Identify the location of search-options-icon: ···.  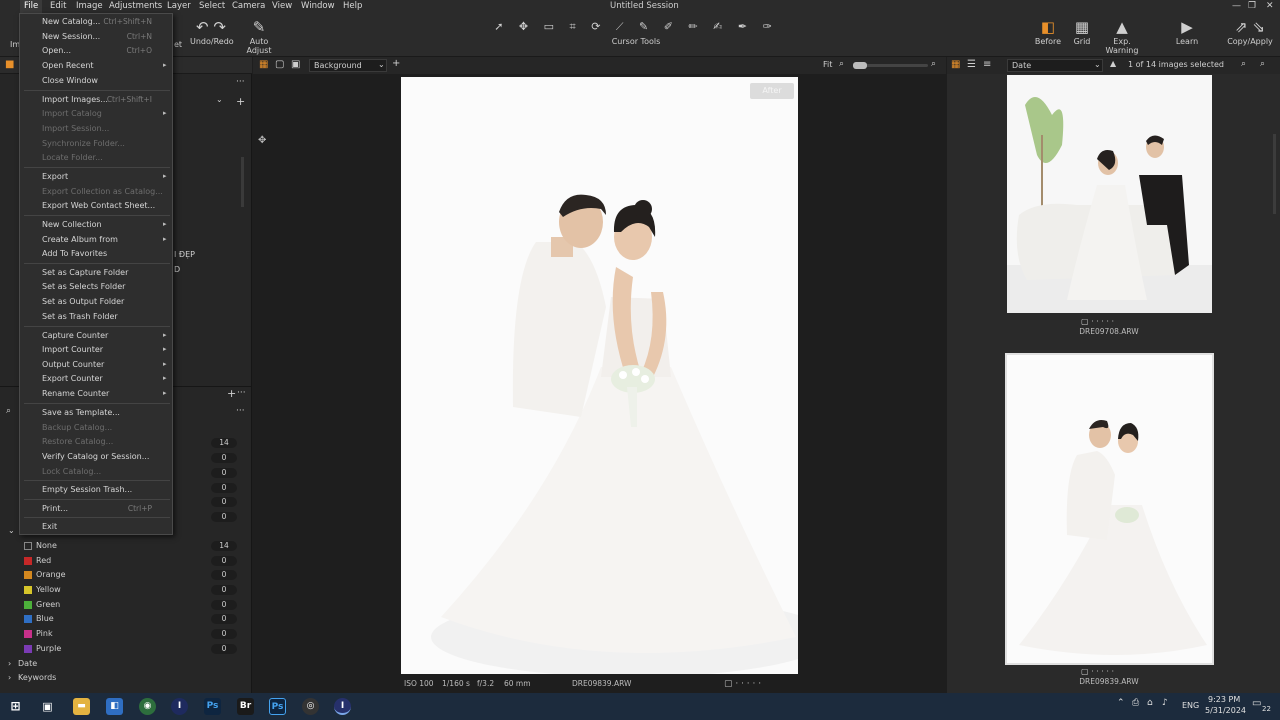
(240, 411).